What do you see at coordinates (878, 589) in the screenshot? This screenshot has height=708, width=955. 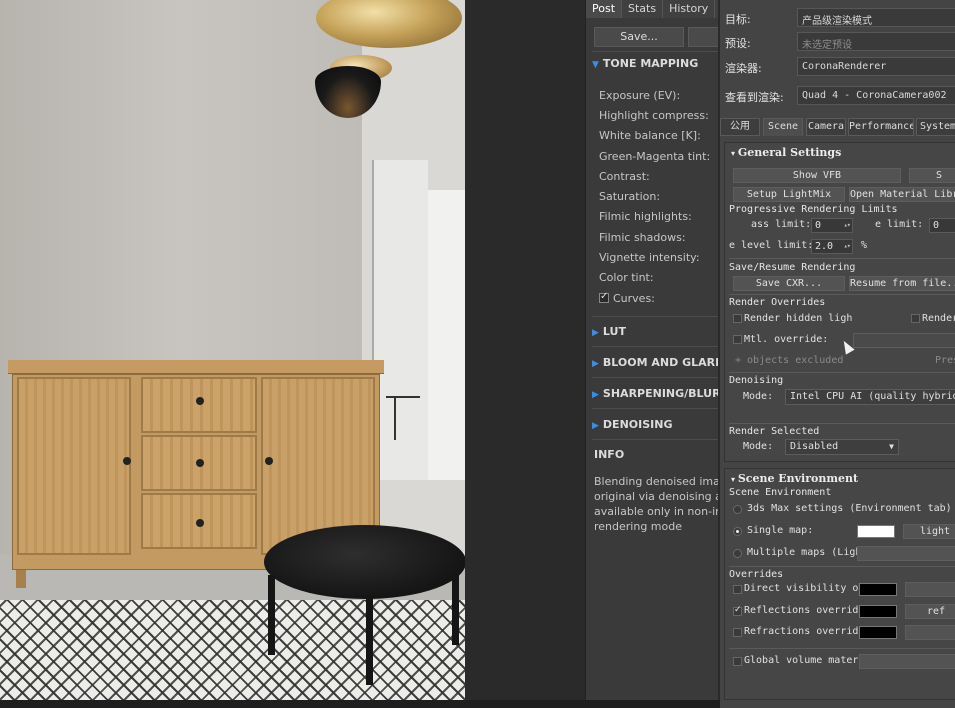 I see `direct-visibility-color` at bounding box center [878, 589].